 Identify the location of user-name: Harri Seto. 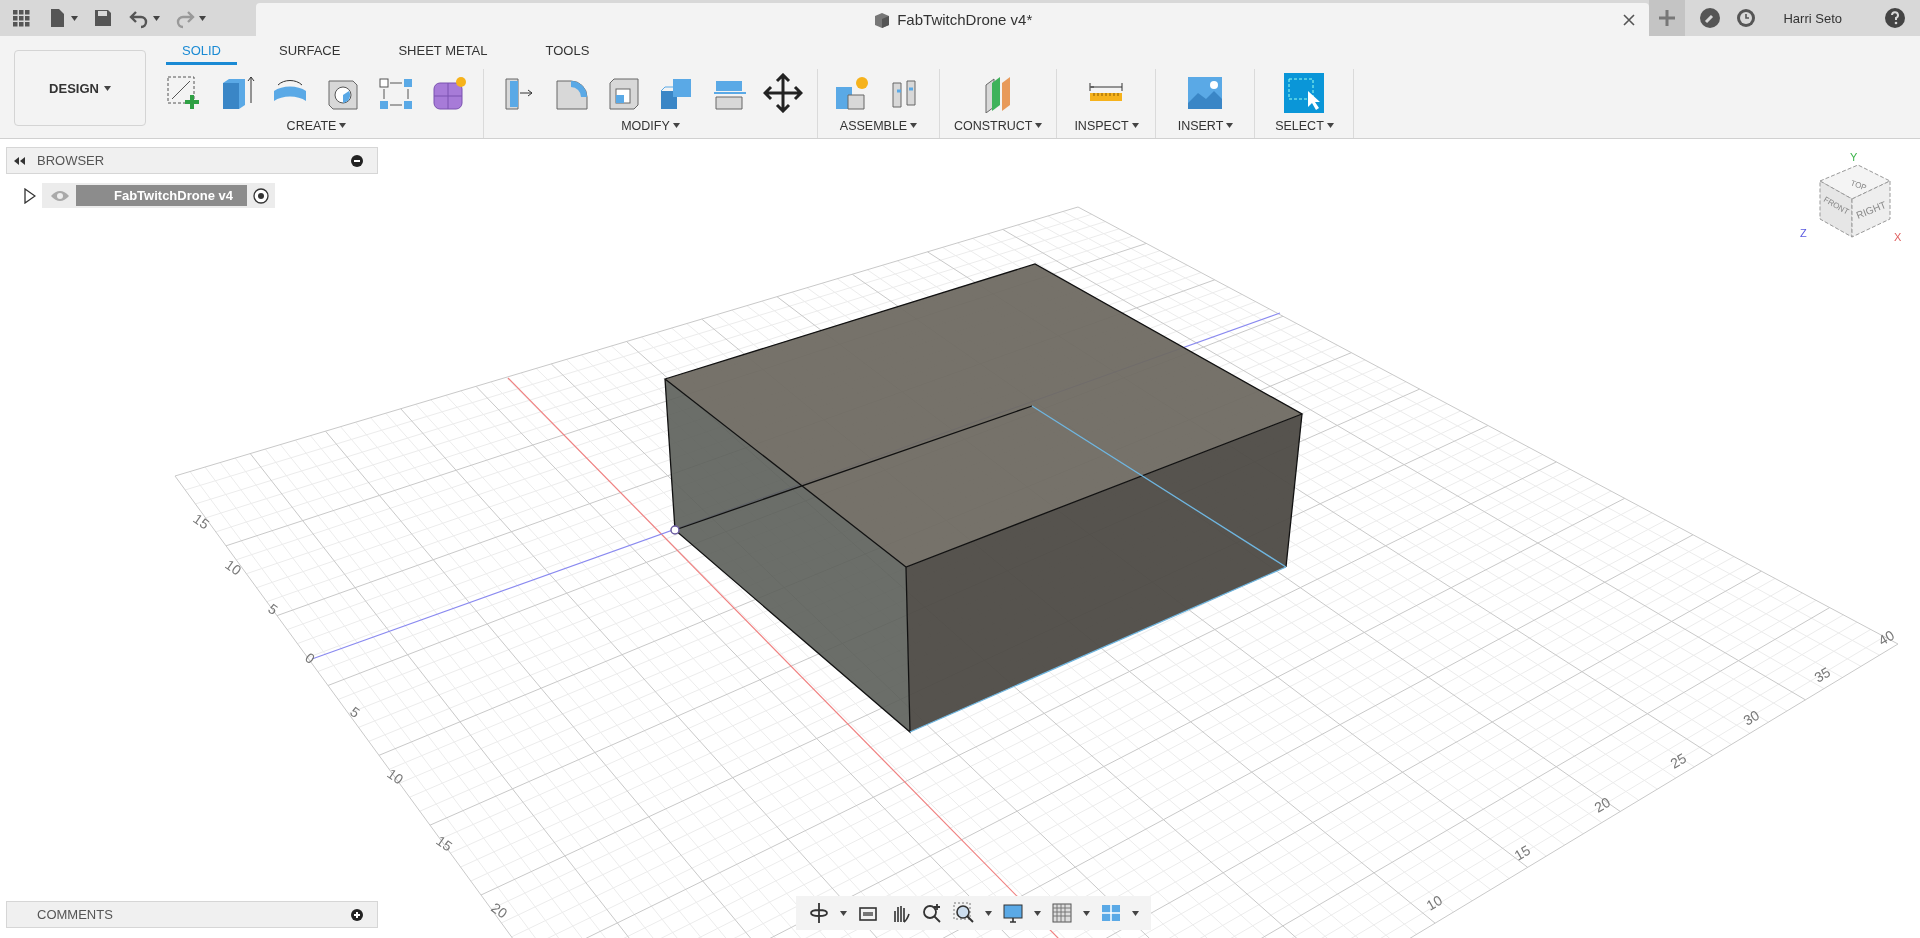
(1812, 18).